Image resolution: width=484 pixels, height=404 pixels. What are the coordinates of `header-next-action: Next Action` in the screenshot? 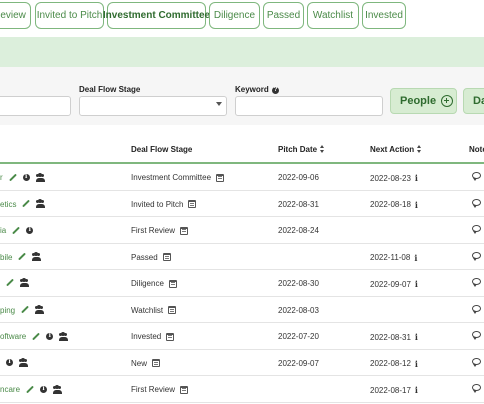 It's located at (396, 149).